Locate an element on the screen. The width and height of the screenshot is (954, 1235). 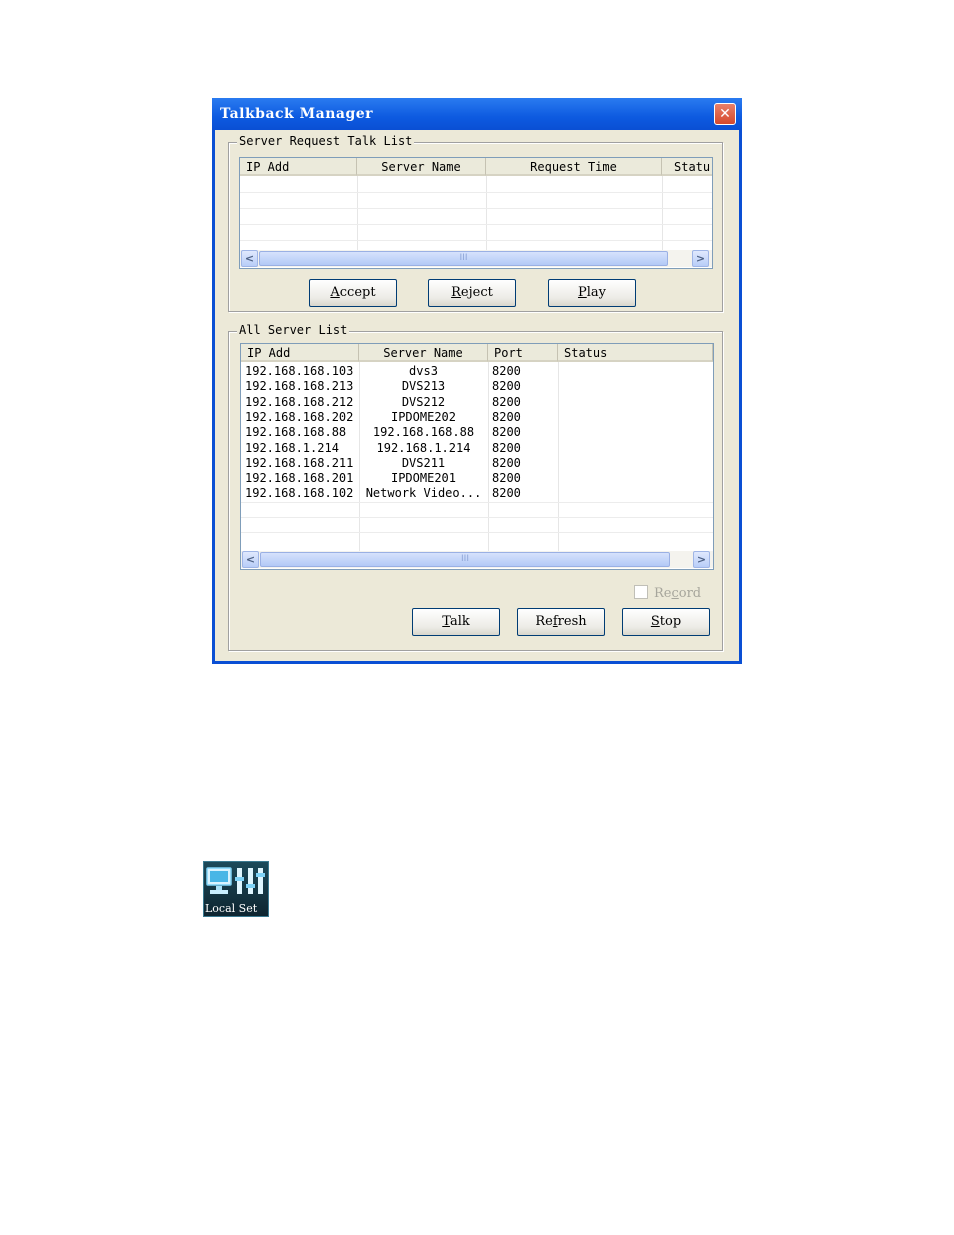
close-icon: ✕ is located at coordinates (725, 114).